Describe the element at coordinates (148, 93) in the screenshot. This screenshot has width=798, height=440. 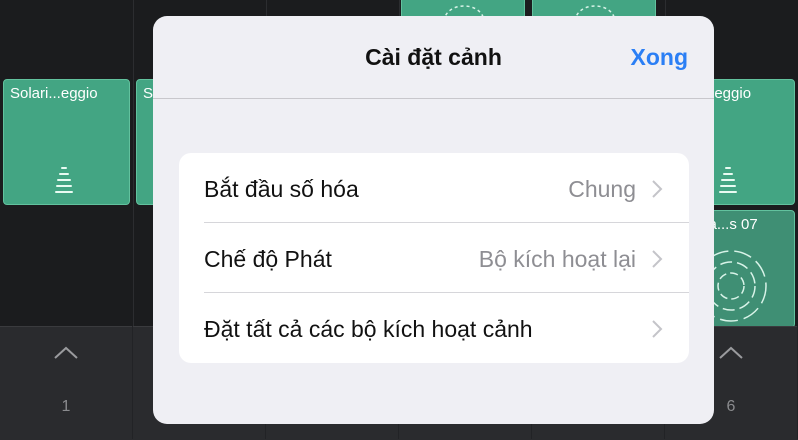
I see `loop-cell-name: S` at that location.